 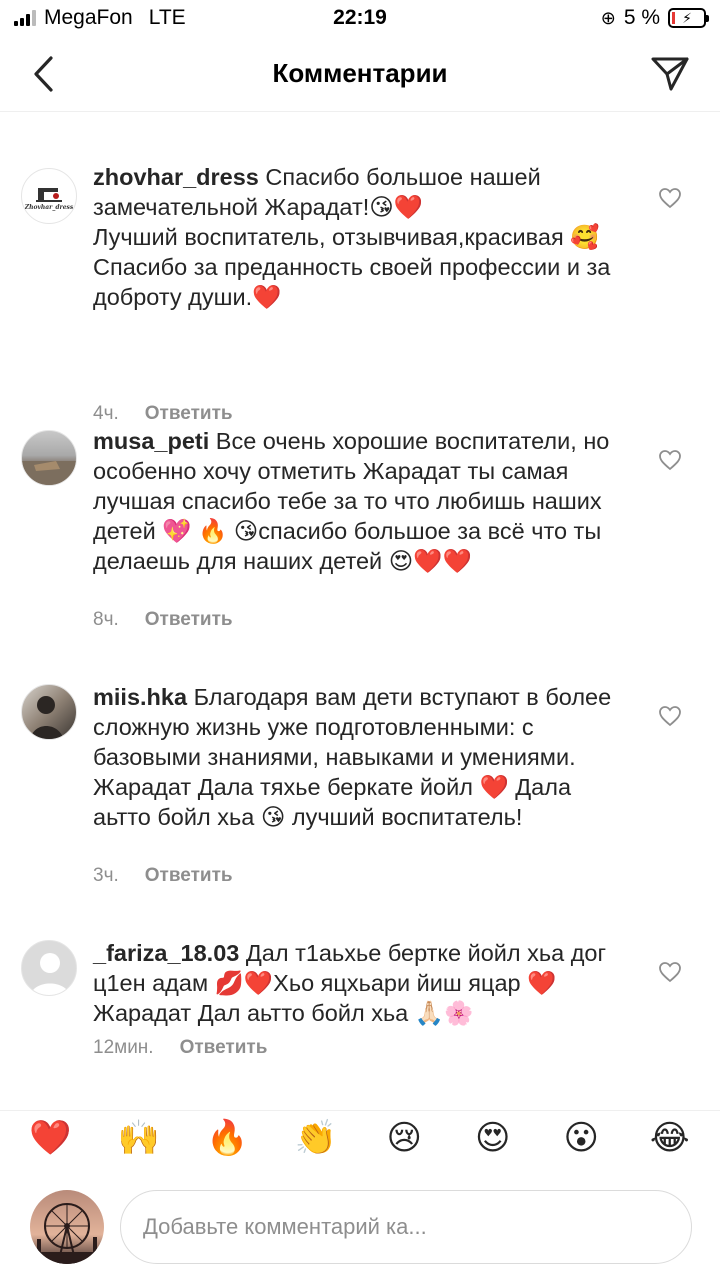 What do you see at coordinates (106, 413) in the screenshot?
I see `comment-time: 4ч.` at bounding box center [106, 413].